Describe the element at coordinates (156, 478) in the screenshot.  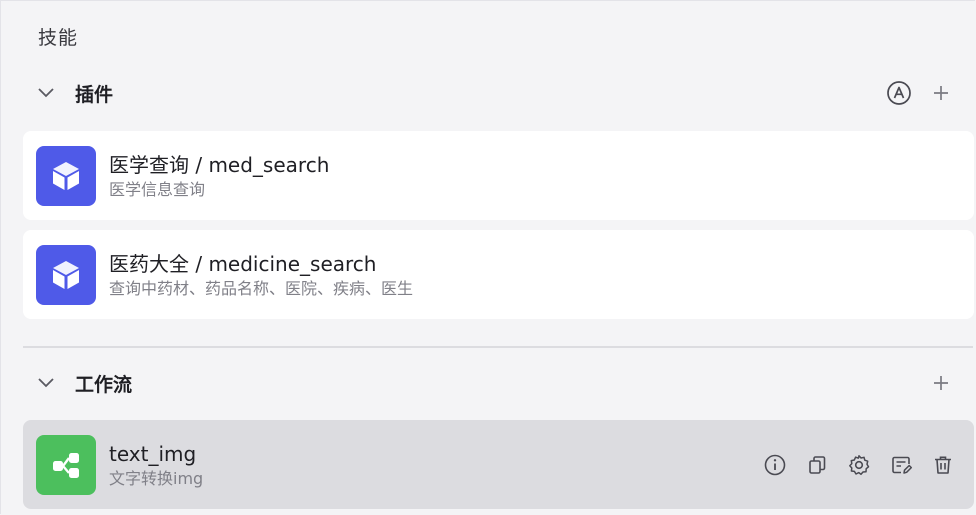
I see `workflow-description: 文字转换img` at that location.